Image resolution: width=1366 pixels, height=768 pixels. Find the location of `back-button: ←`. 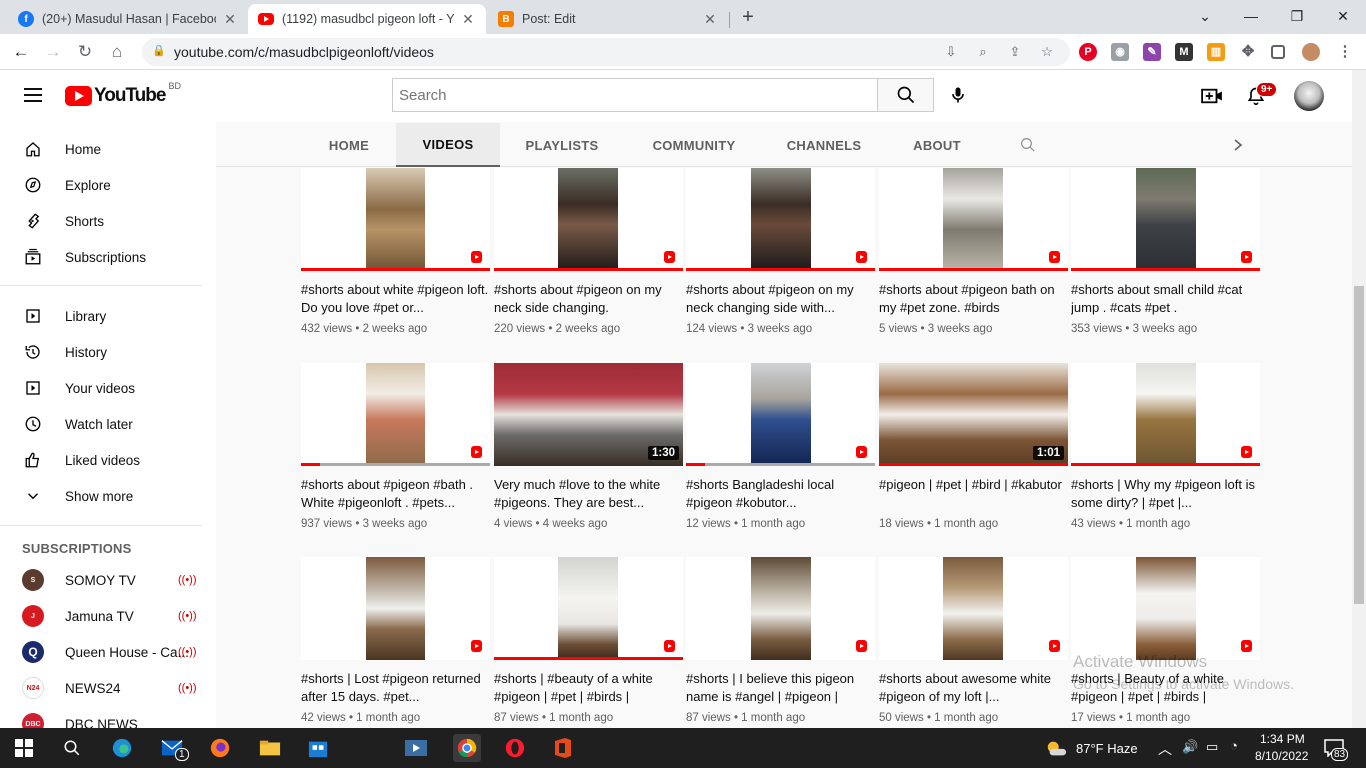

back-button: ← is located at coordinates (21, 52).